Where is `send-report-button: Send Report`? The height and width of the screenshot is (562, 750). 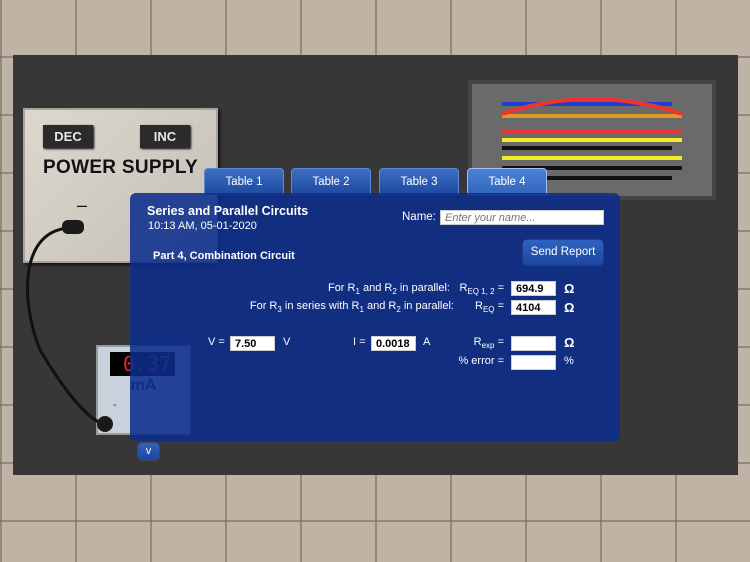 send-report-button: Send Report is located at coordinates (563, 252).